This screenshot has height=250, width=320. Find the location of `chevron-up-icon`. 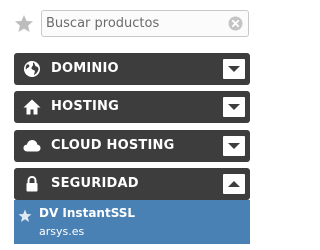

chevron-up-icon is located at coordinates (234, 184).